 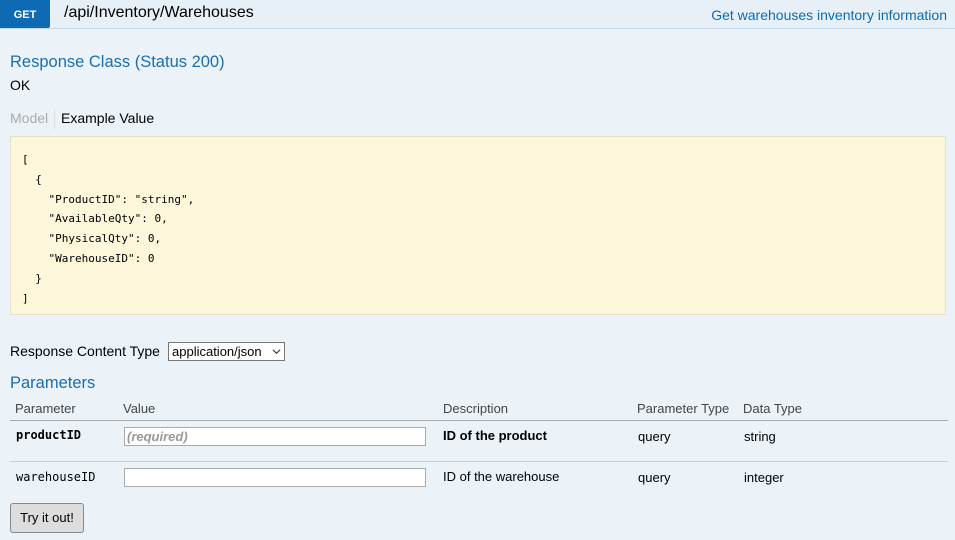 I want to click on response-class-title: Response Class (Status 200), so click(x=117, y=62).